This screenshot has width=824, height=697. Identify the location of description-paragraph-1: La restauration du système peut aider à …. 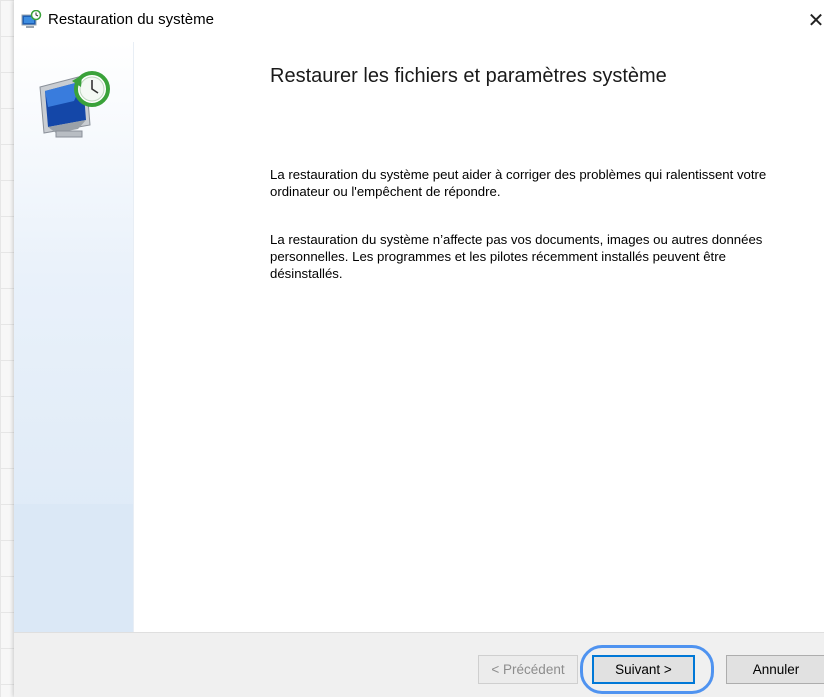
(518, 183).